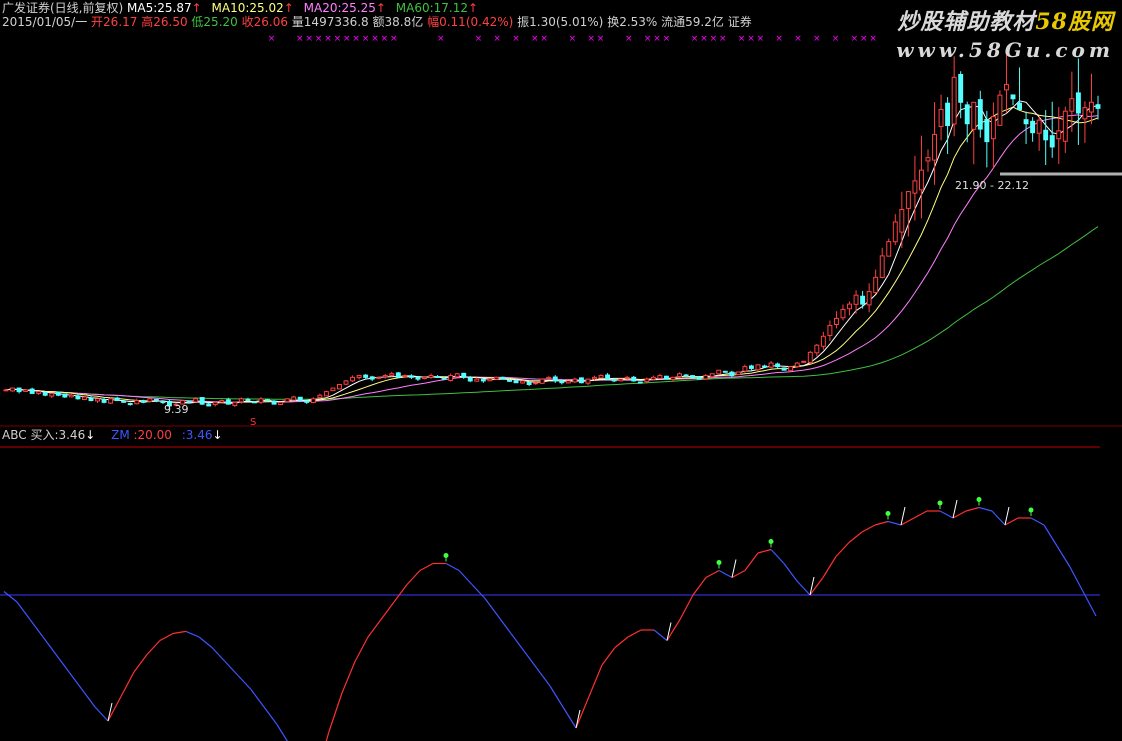 This screenshot has height=741, width=1122. What do you see at coordinates (44, 435) in the screenshot?
I see `indicator-buy-label: 买入:` at bounding box center [44, 435].